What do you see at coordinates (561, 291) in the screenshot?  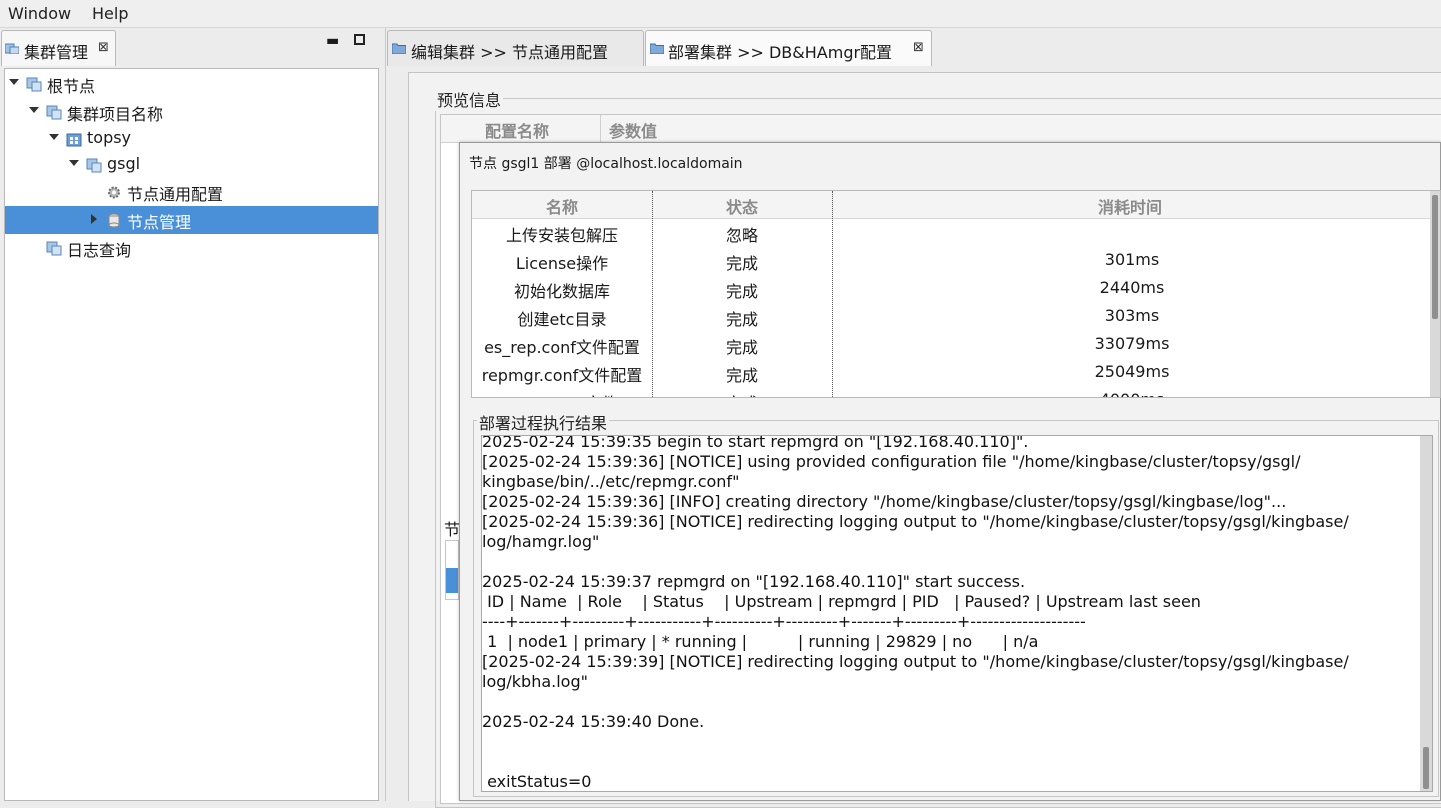 I see `step-name: 初始化数据库` at bounding box center [561, 291].